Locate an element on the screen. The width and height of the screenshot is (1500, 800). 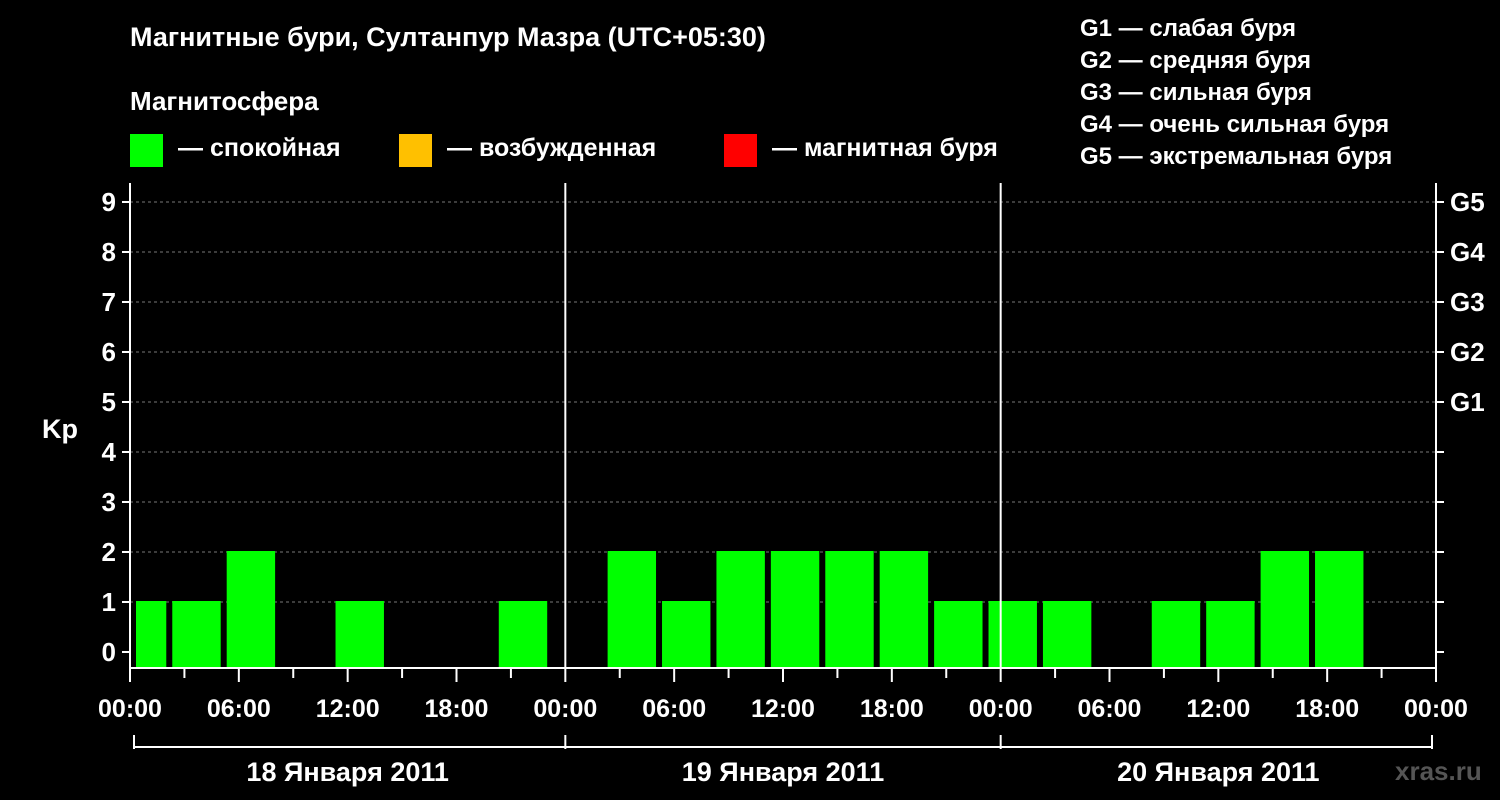
y-tick-label: 8 is located at coordinates (109, 252).